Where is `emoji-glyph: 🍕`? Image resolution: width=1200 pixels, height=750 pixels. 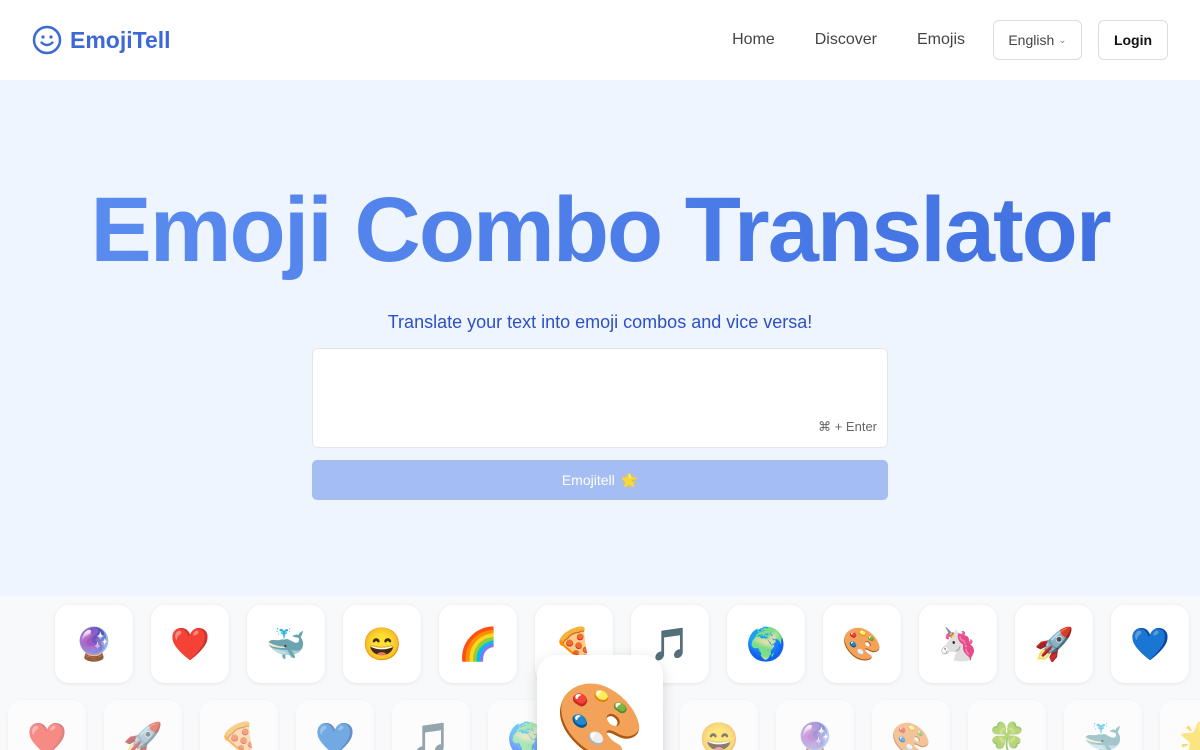
emoji-glyph: 🍕 is located at coordinates (239, 735).